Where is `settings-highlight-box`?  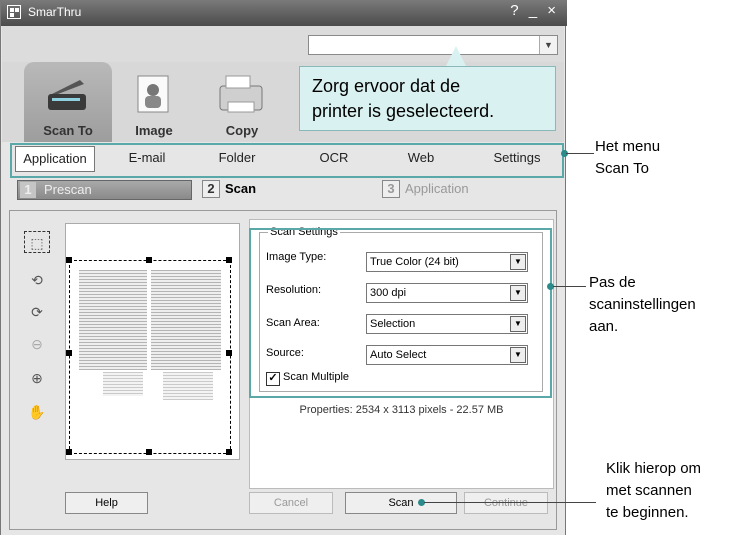
settings-highlight-box is located at coordinates (400, 313).